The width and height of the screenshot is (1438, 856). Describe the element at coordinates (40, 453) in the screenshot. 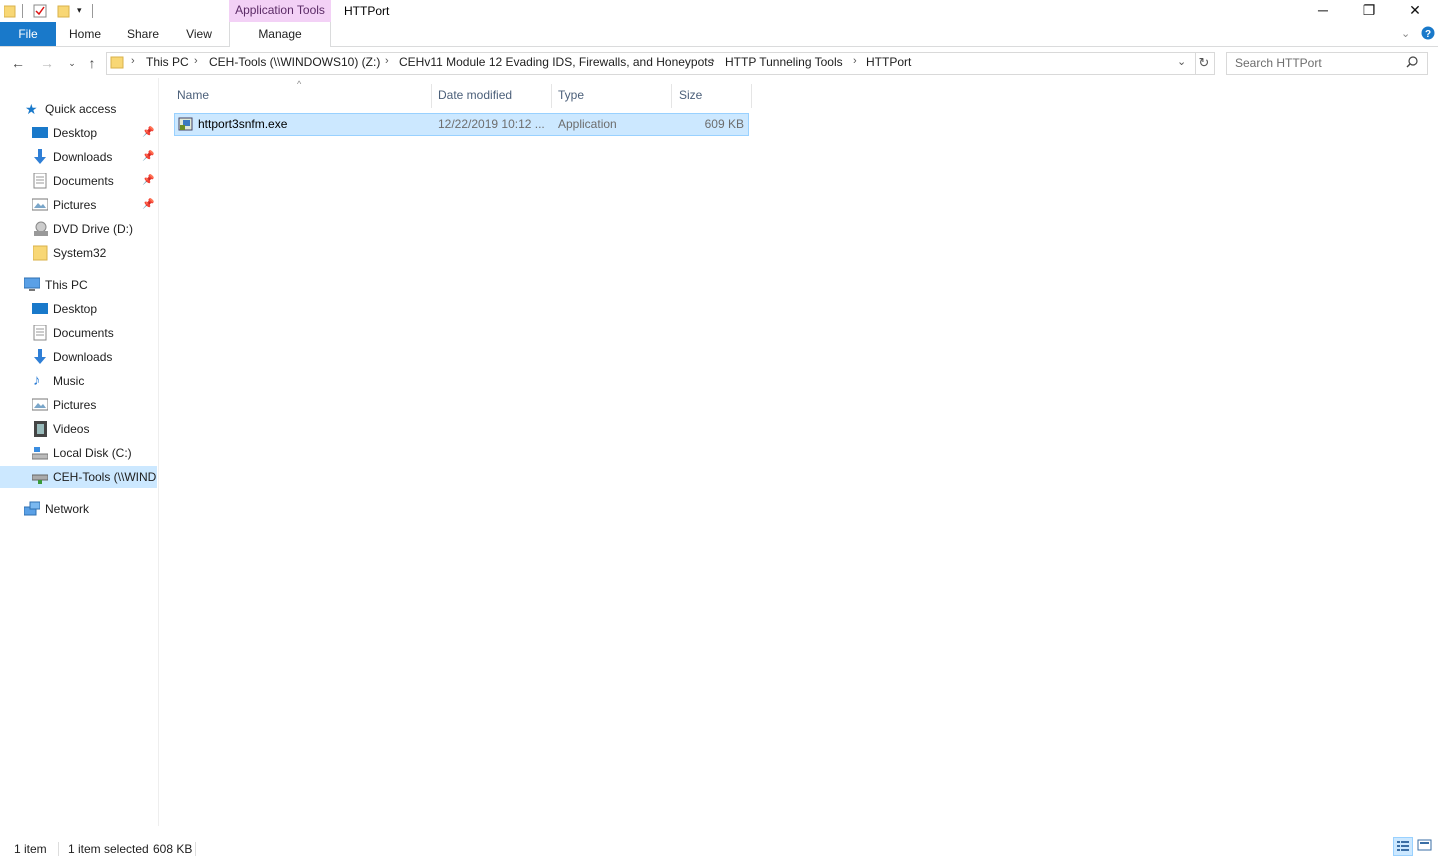

I see `hard-drive-icon` at that location.